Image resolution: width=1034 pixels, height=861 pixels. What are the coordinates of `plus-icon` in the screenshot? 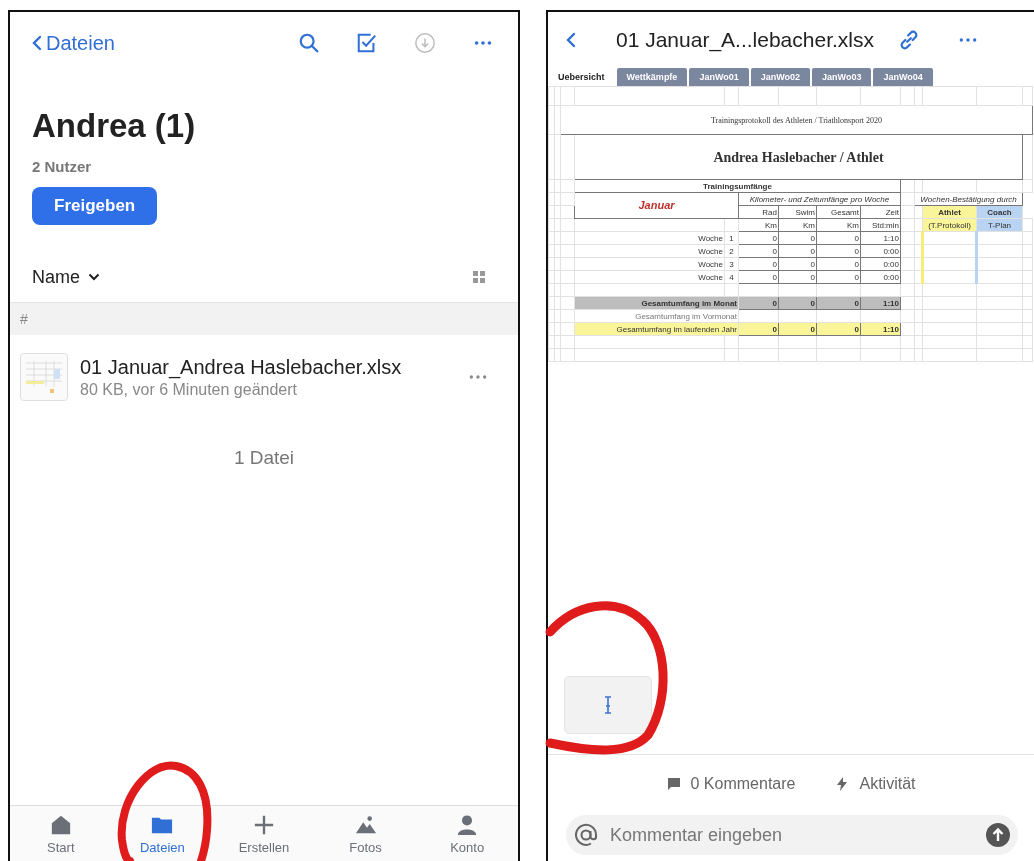 It's located at (264, 825).